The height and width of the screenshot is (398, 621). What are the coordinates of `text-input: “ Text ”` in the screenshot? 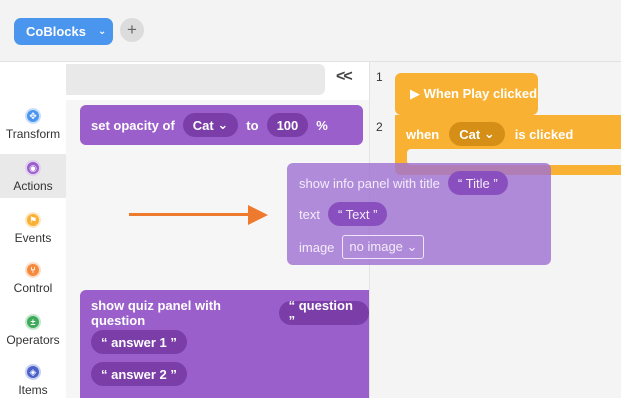 It's located at (357, 214).